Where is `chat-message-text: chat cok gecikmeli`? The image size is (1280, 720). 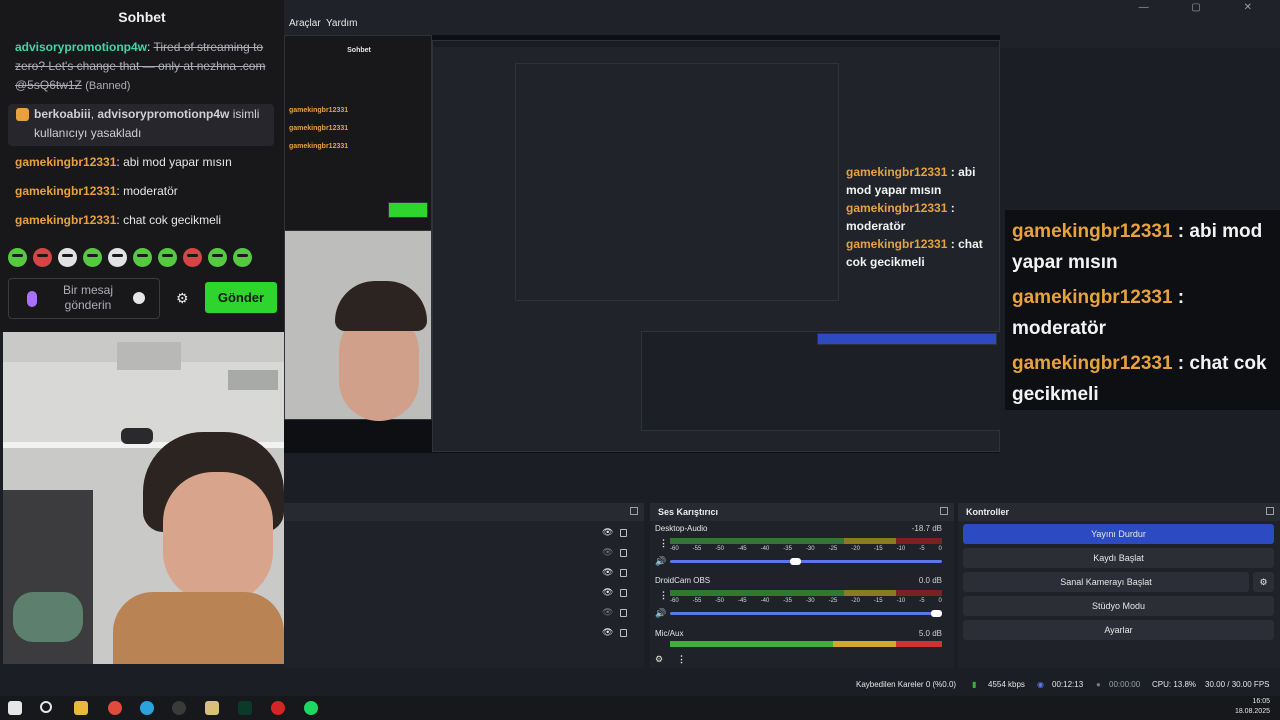 chat-message-text: chat cok gecikmeli is located at coordinates (172, 220).